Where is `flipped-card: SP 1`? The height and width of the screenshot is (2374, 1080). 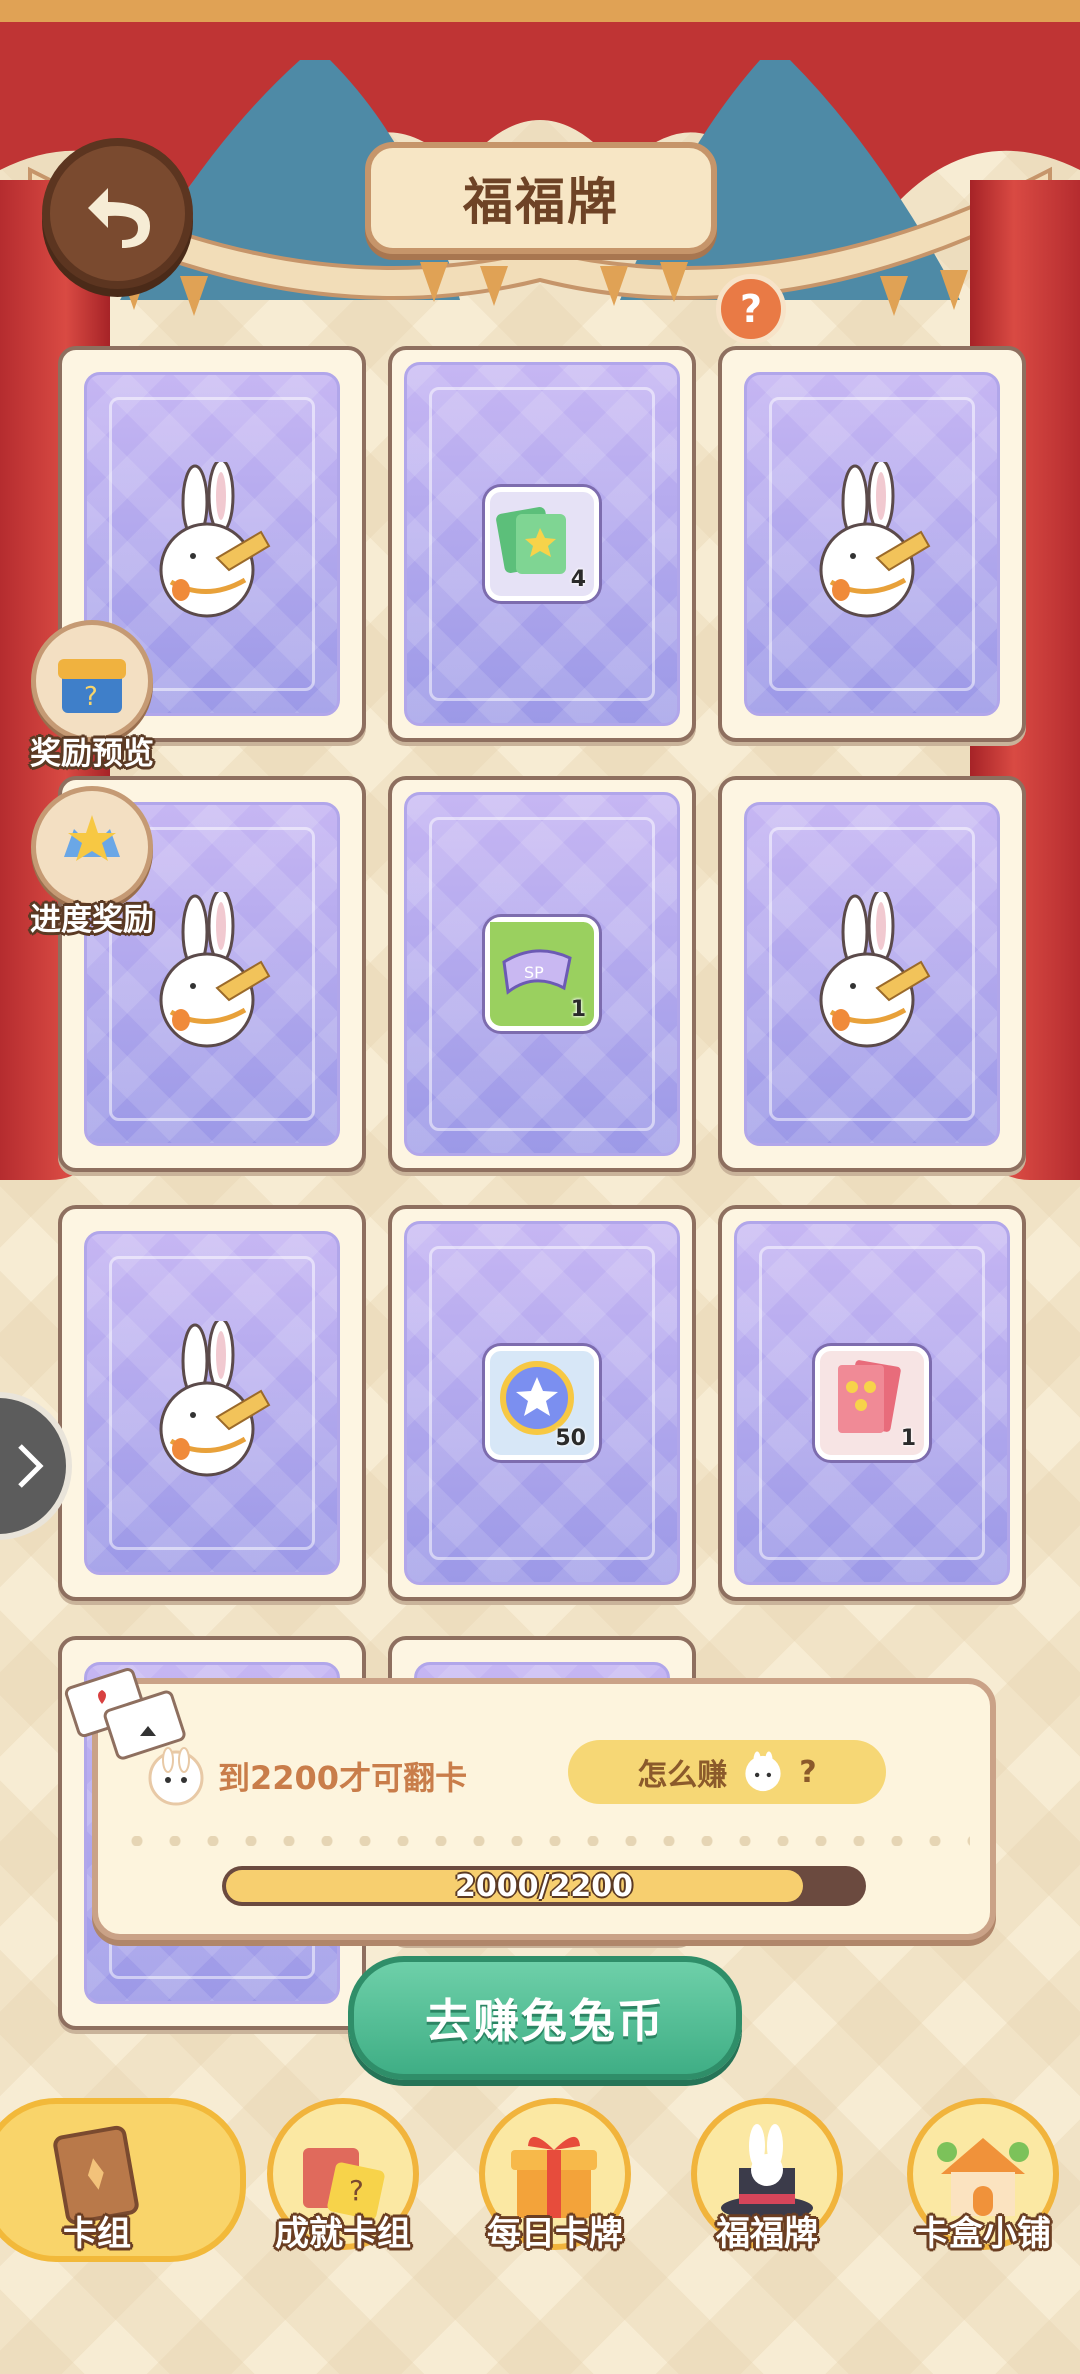
flipped-card: SP 1 is located at coordinates (542, 974).